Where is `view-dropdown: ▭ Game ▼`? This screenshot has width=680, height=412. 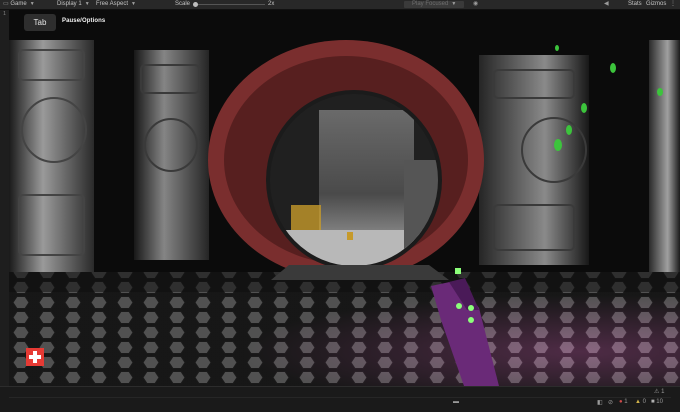
view-dropdown: ▭ Game ▼ is located at coordinates (19, 4).